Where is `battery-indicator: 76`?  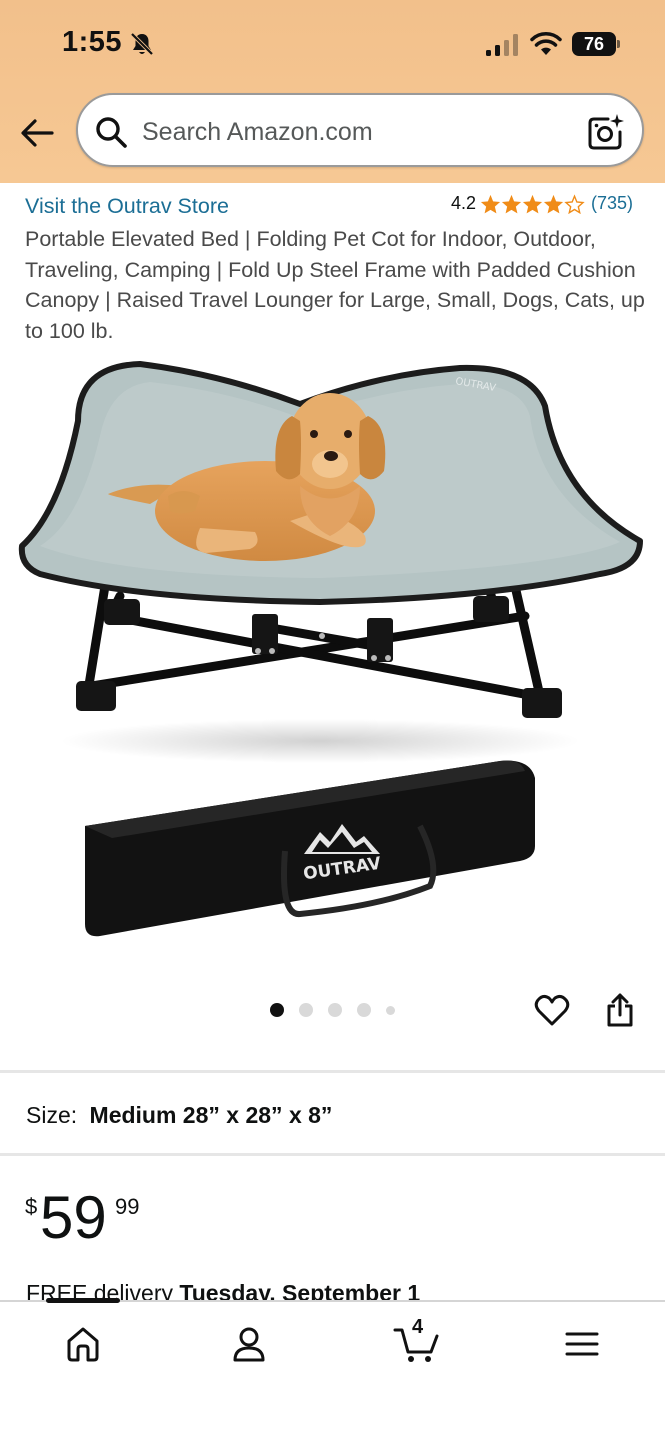 battery-indicator: 76 is located at coordinates (596, 44).